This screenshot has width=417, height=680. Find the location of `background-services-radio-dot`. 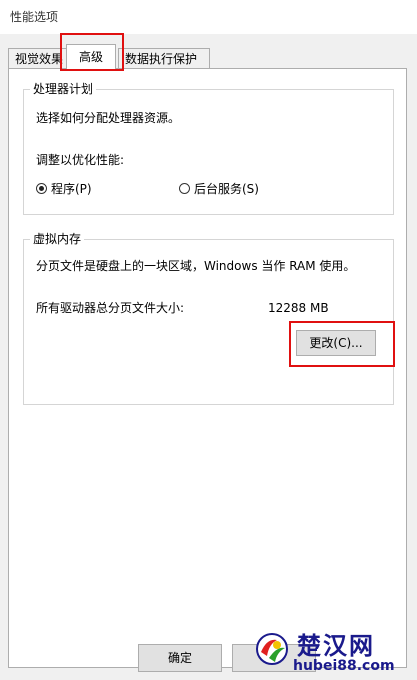

background-services-radio-dot is located at coordinates (184, 188).